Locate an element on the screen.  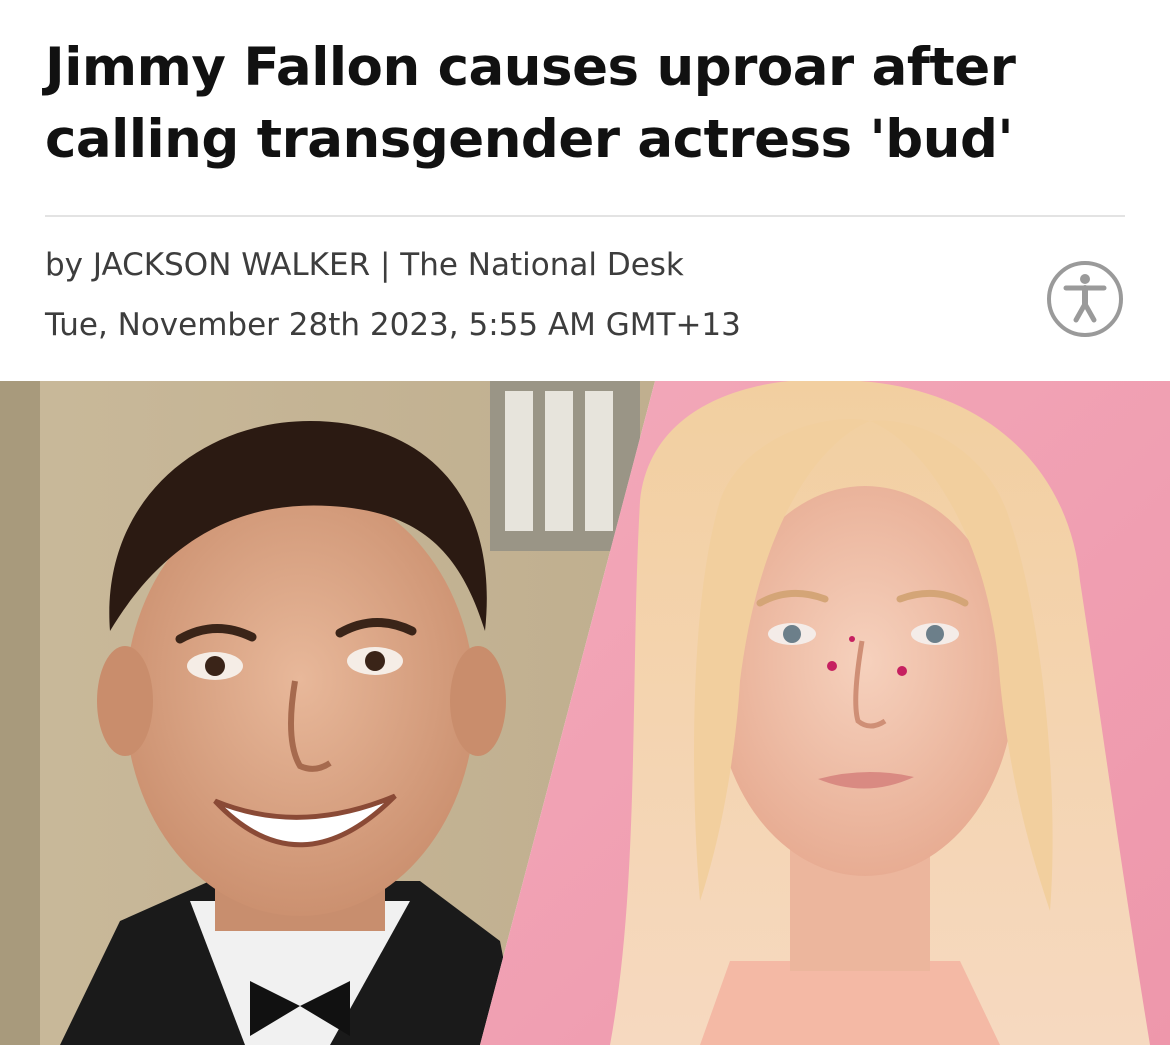
accessibility-icon is located at coordinates (1085, 299).